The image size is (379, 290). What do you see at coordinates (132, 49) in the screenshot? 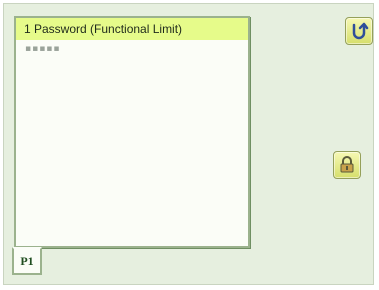
I see `password-value-masked: ▪▪▪▪▪` at bounding box center [132, 49].